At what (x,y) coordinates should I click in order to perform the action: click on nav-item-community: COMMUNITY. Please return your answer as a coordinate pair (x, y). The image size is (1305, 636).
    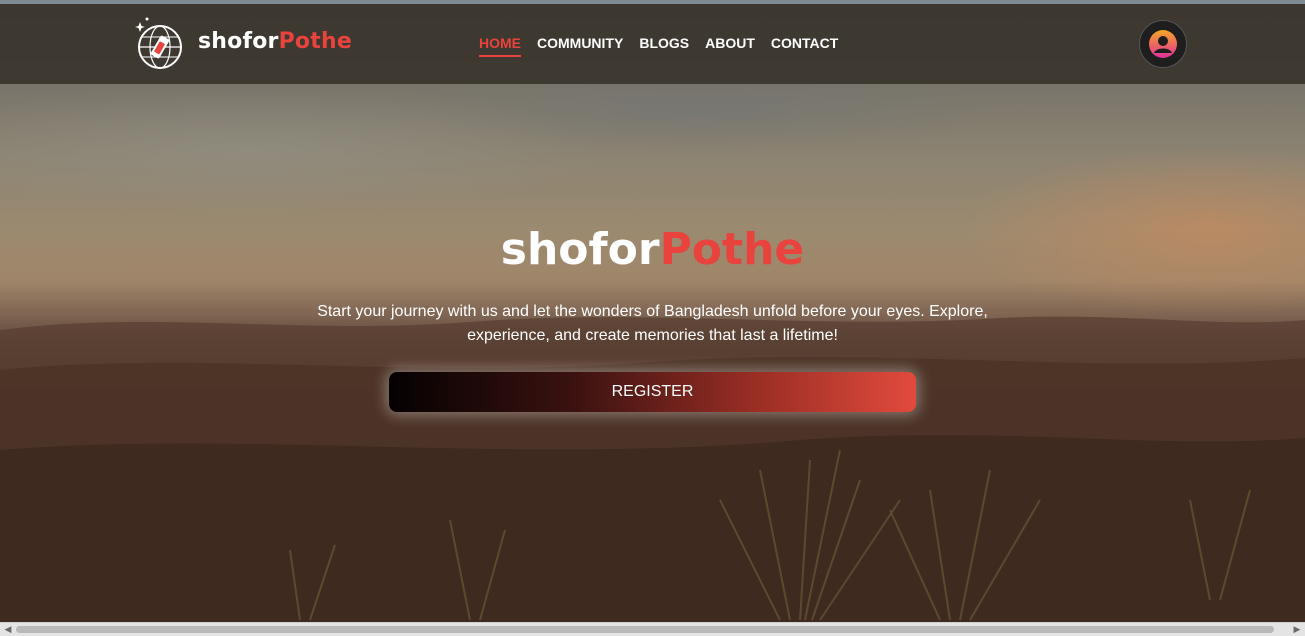
    Looking at the image, I should click on (580, 46).